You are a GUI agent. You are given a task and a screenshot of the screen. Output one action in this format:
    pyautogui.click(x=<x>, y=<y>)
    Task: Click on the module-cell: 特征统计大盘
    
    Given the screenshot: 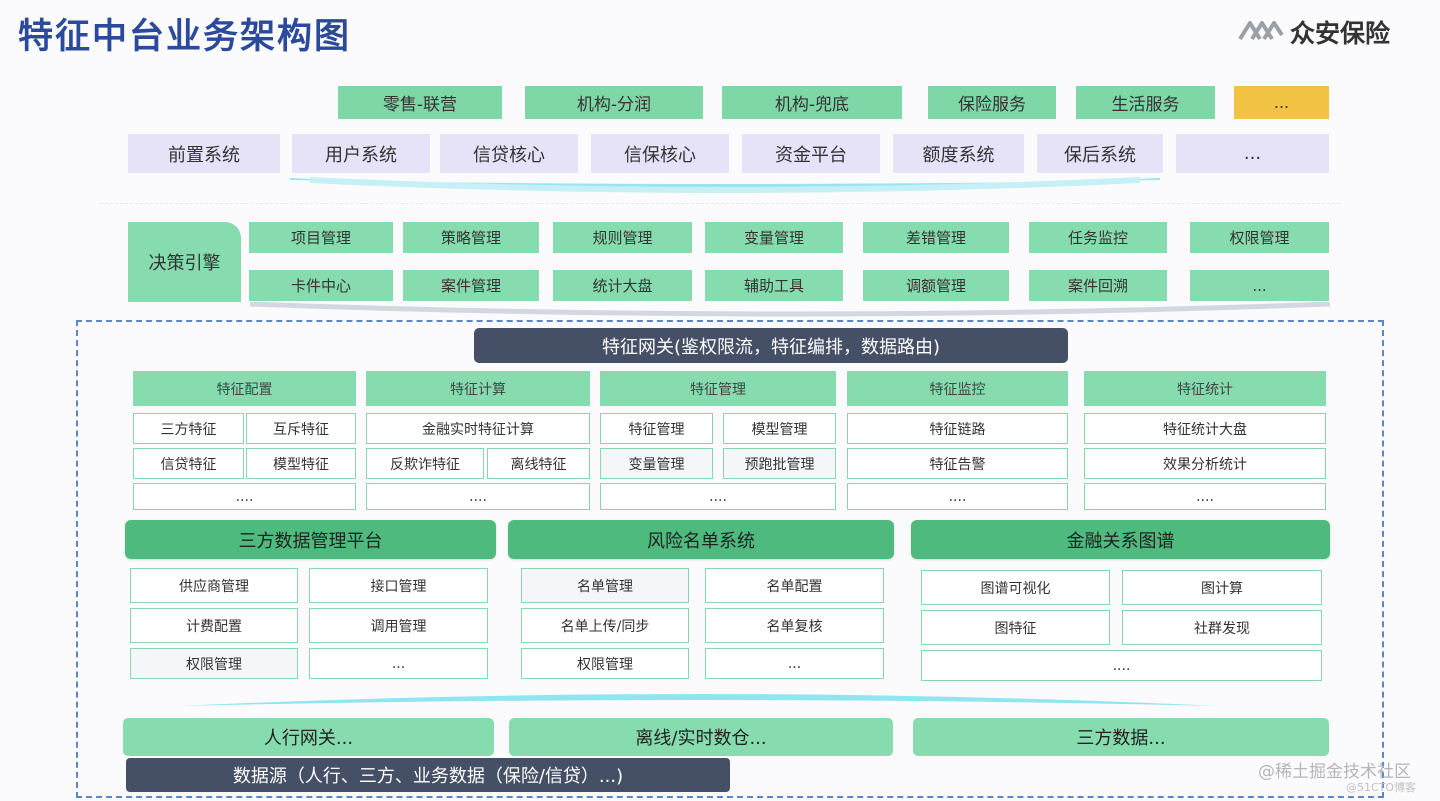 What is the action you would take?
    pyautogui.click(x=1205, y=428)
    